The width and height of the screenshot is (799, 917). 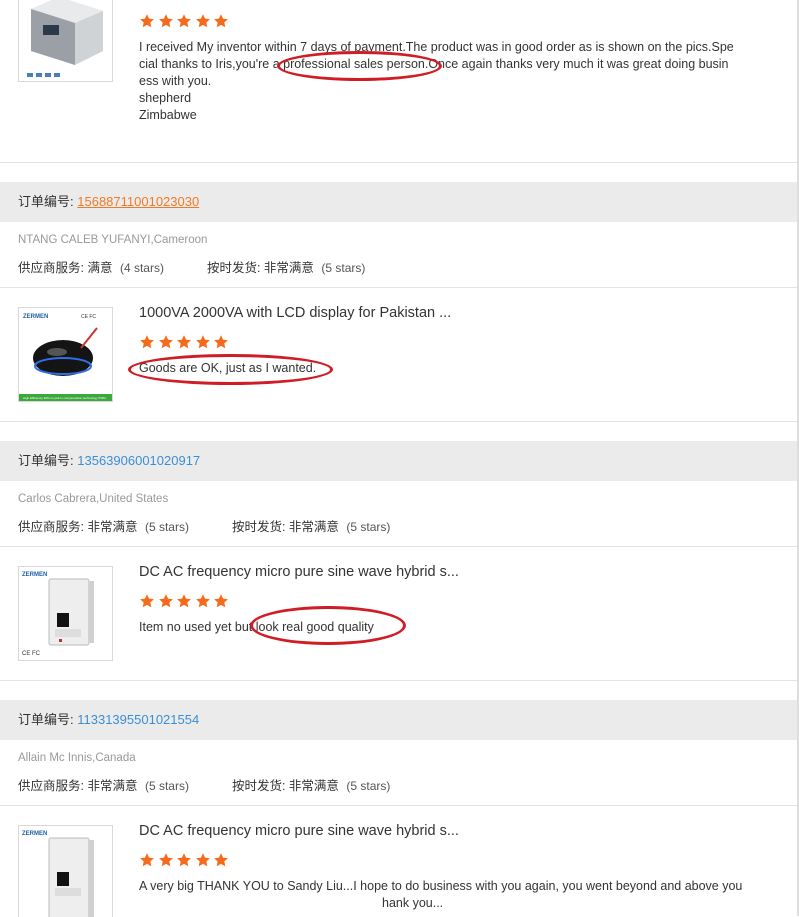 I want to click on service-stars-text: (4 stars), so click(x=141, y=268).